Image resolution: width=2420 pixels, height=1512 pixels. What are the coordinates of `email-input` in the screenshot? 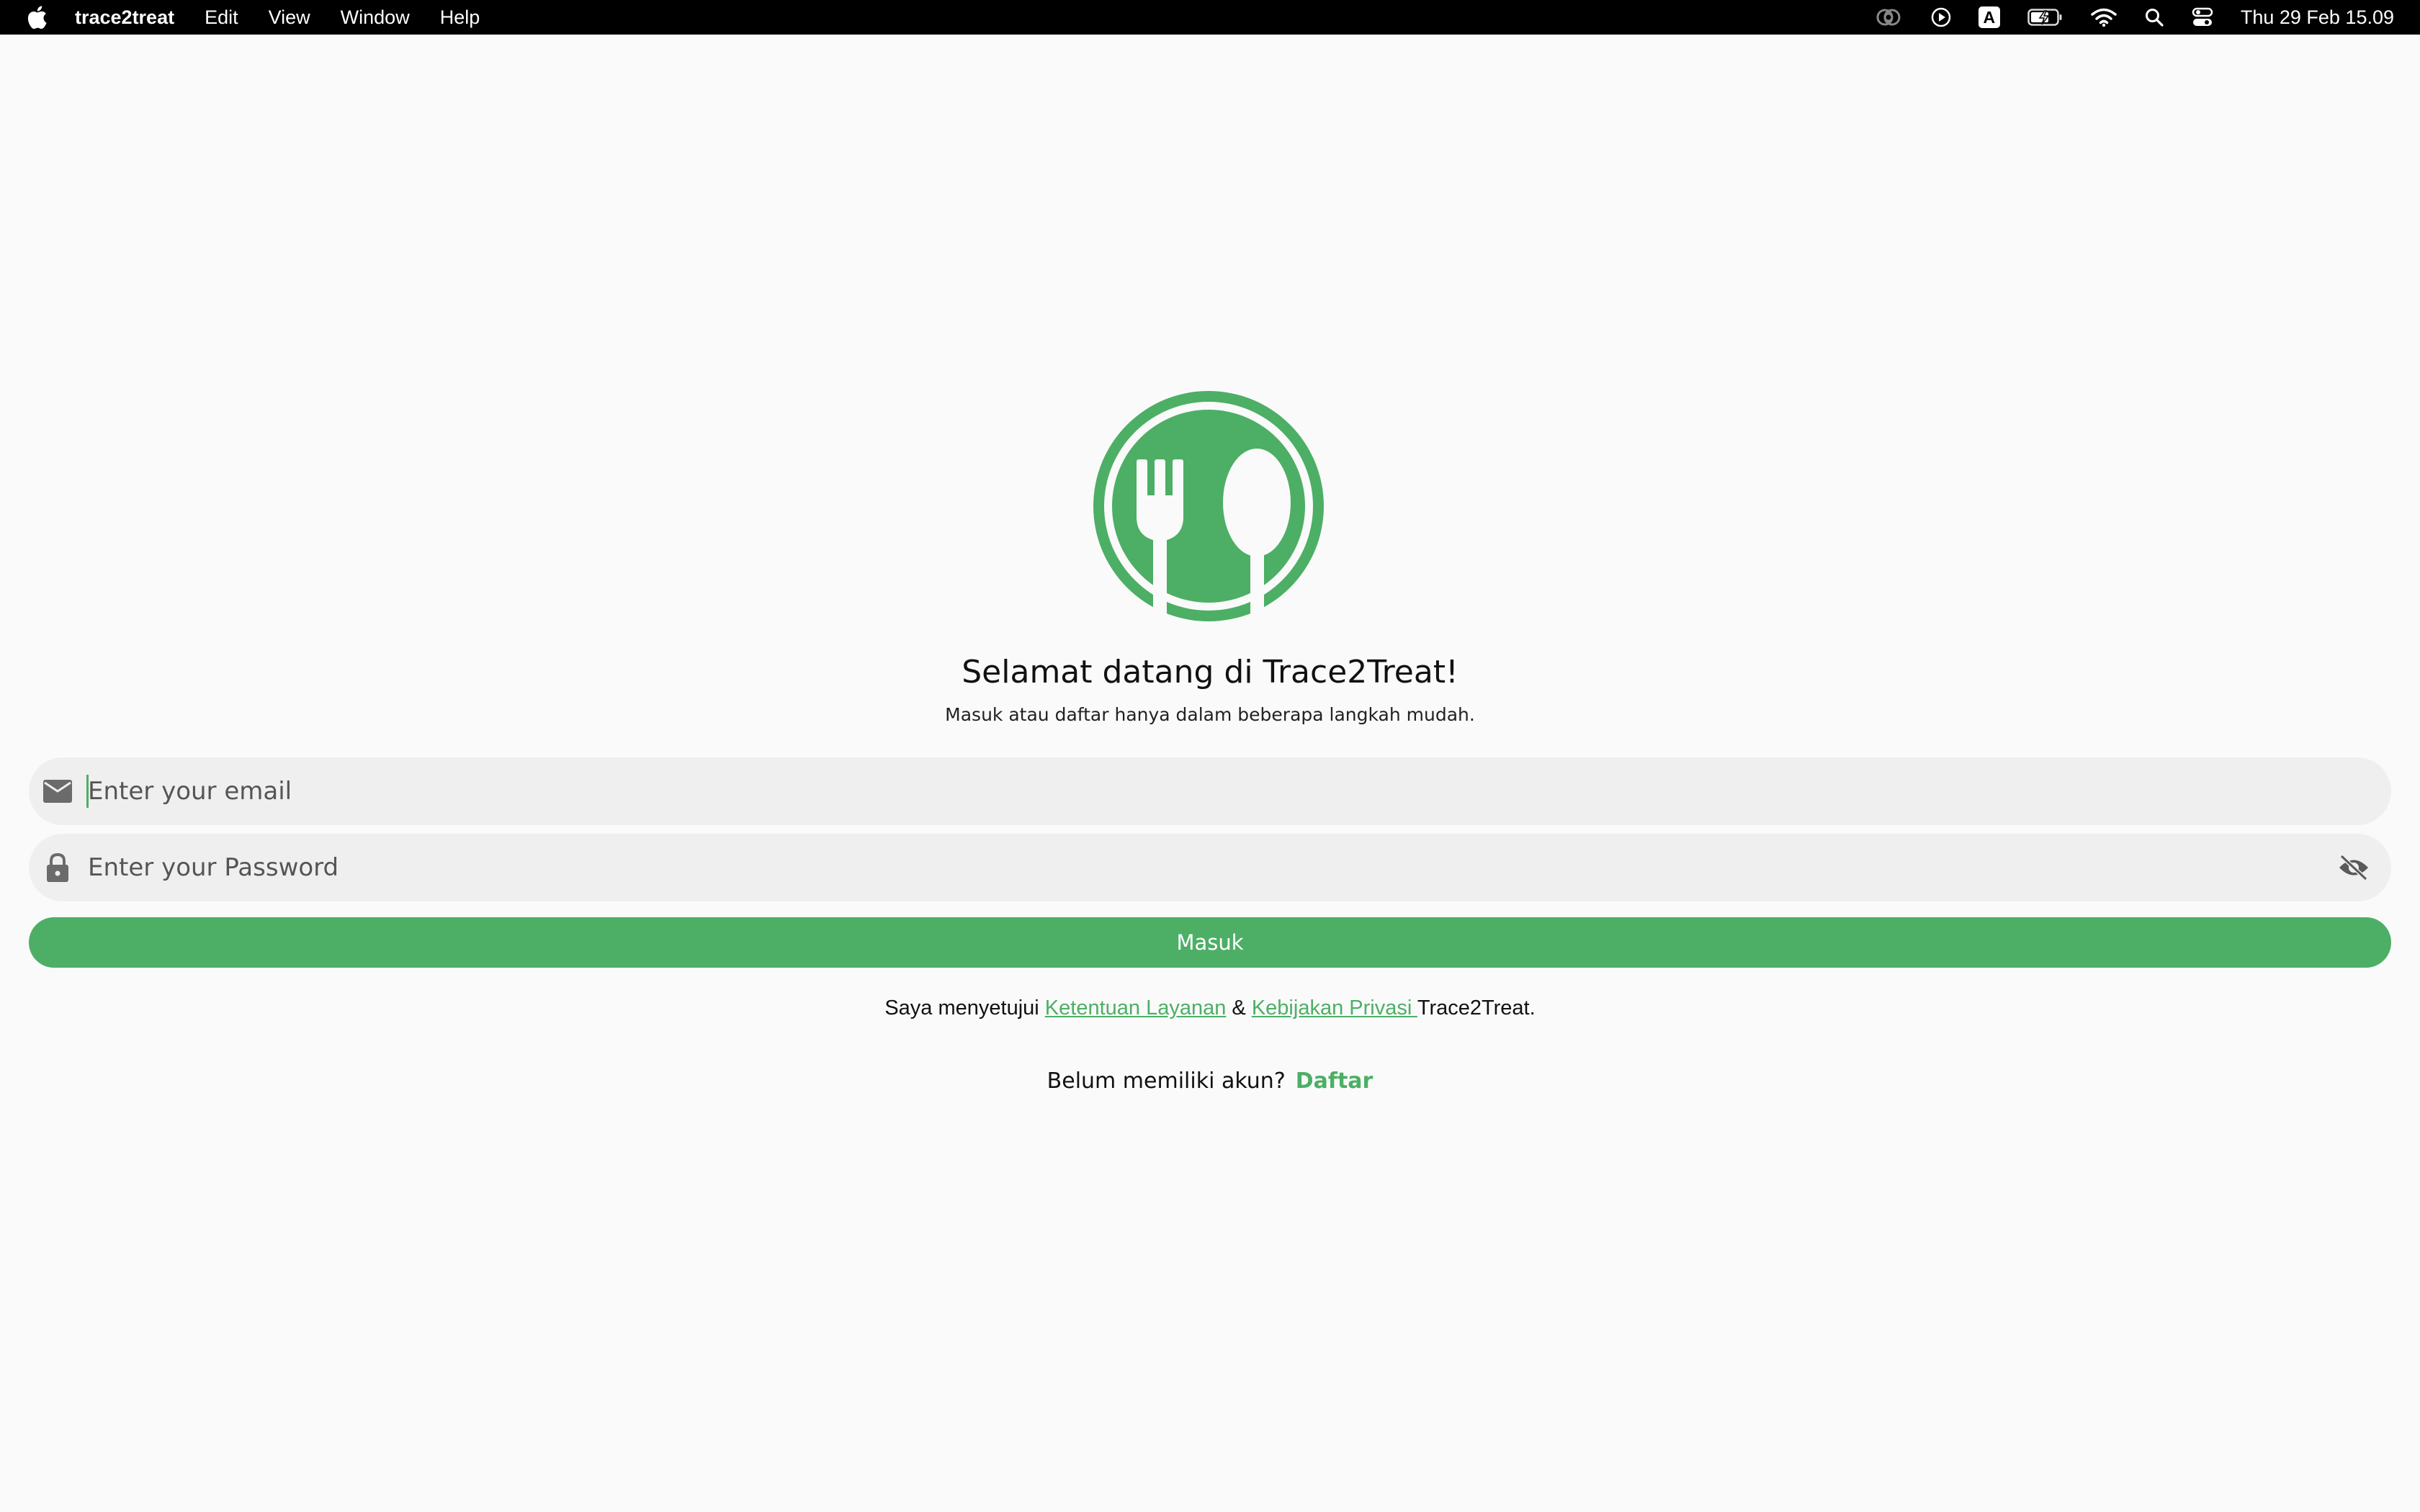 It's located at (1238, 791).